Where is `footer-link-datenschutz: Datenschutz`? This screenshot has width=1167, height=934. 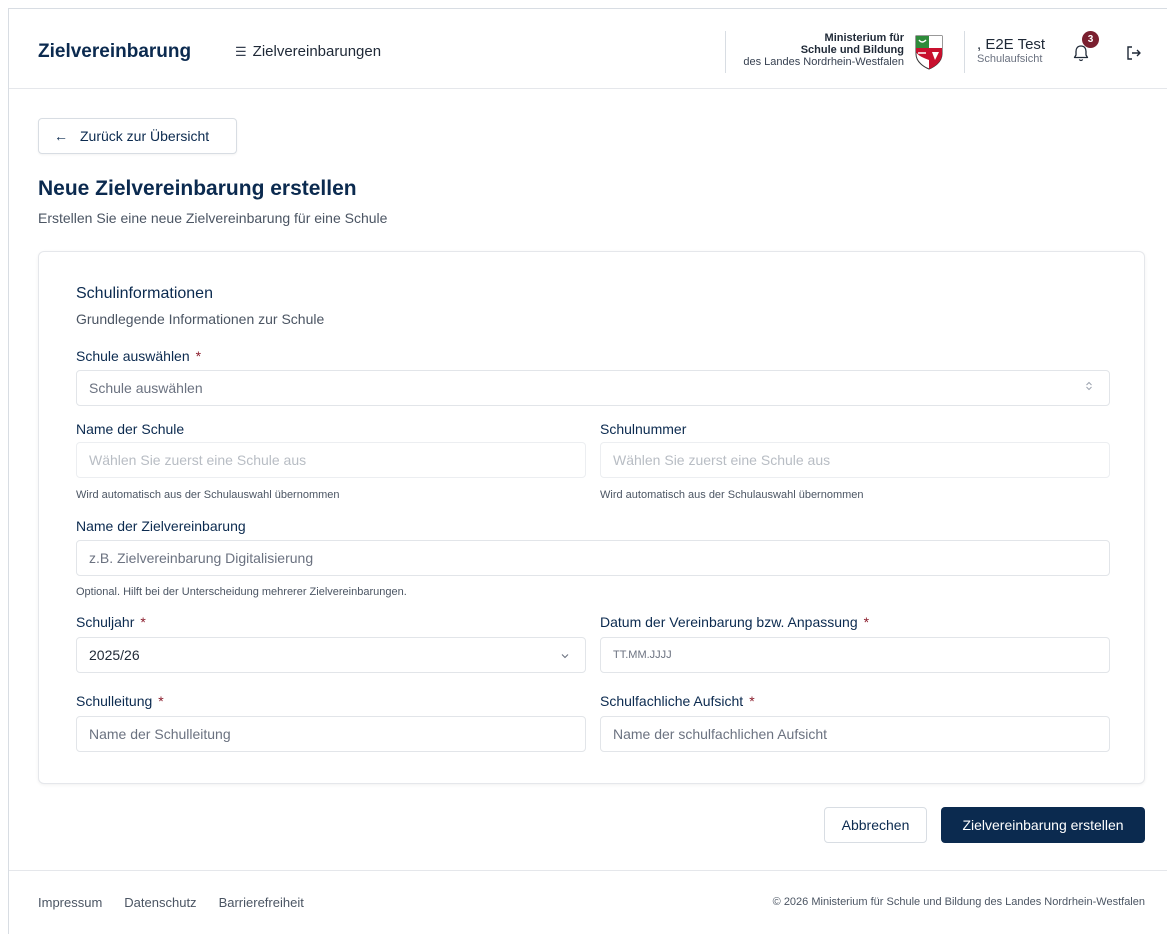
footer-link-datenschutz: Datenschutz is located at coordinates (160, 902).